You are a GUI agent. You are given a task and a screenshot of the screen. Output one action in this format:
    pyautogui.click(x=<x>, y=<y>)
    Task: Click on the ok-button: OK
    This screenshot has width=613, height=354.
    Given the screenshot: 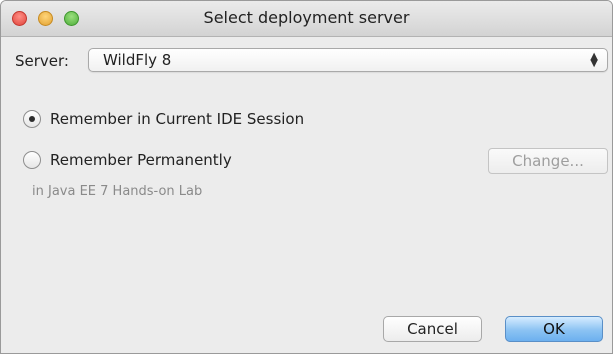 What is the action you would take?
    pyautogui.click(x=554, y=329)
    